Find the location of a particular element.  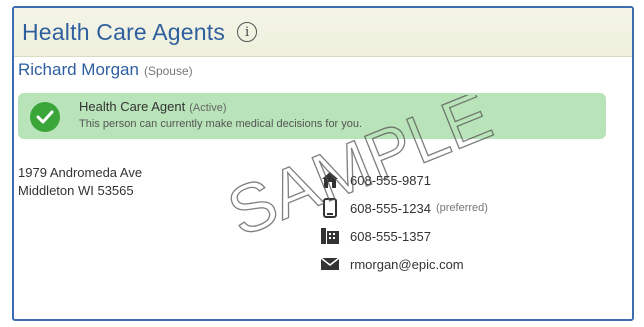

panel-title: Health Care Agents is located at coordinates (124, 31).